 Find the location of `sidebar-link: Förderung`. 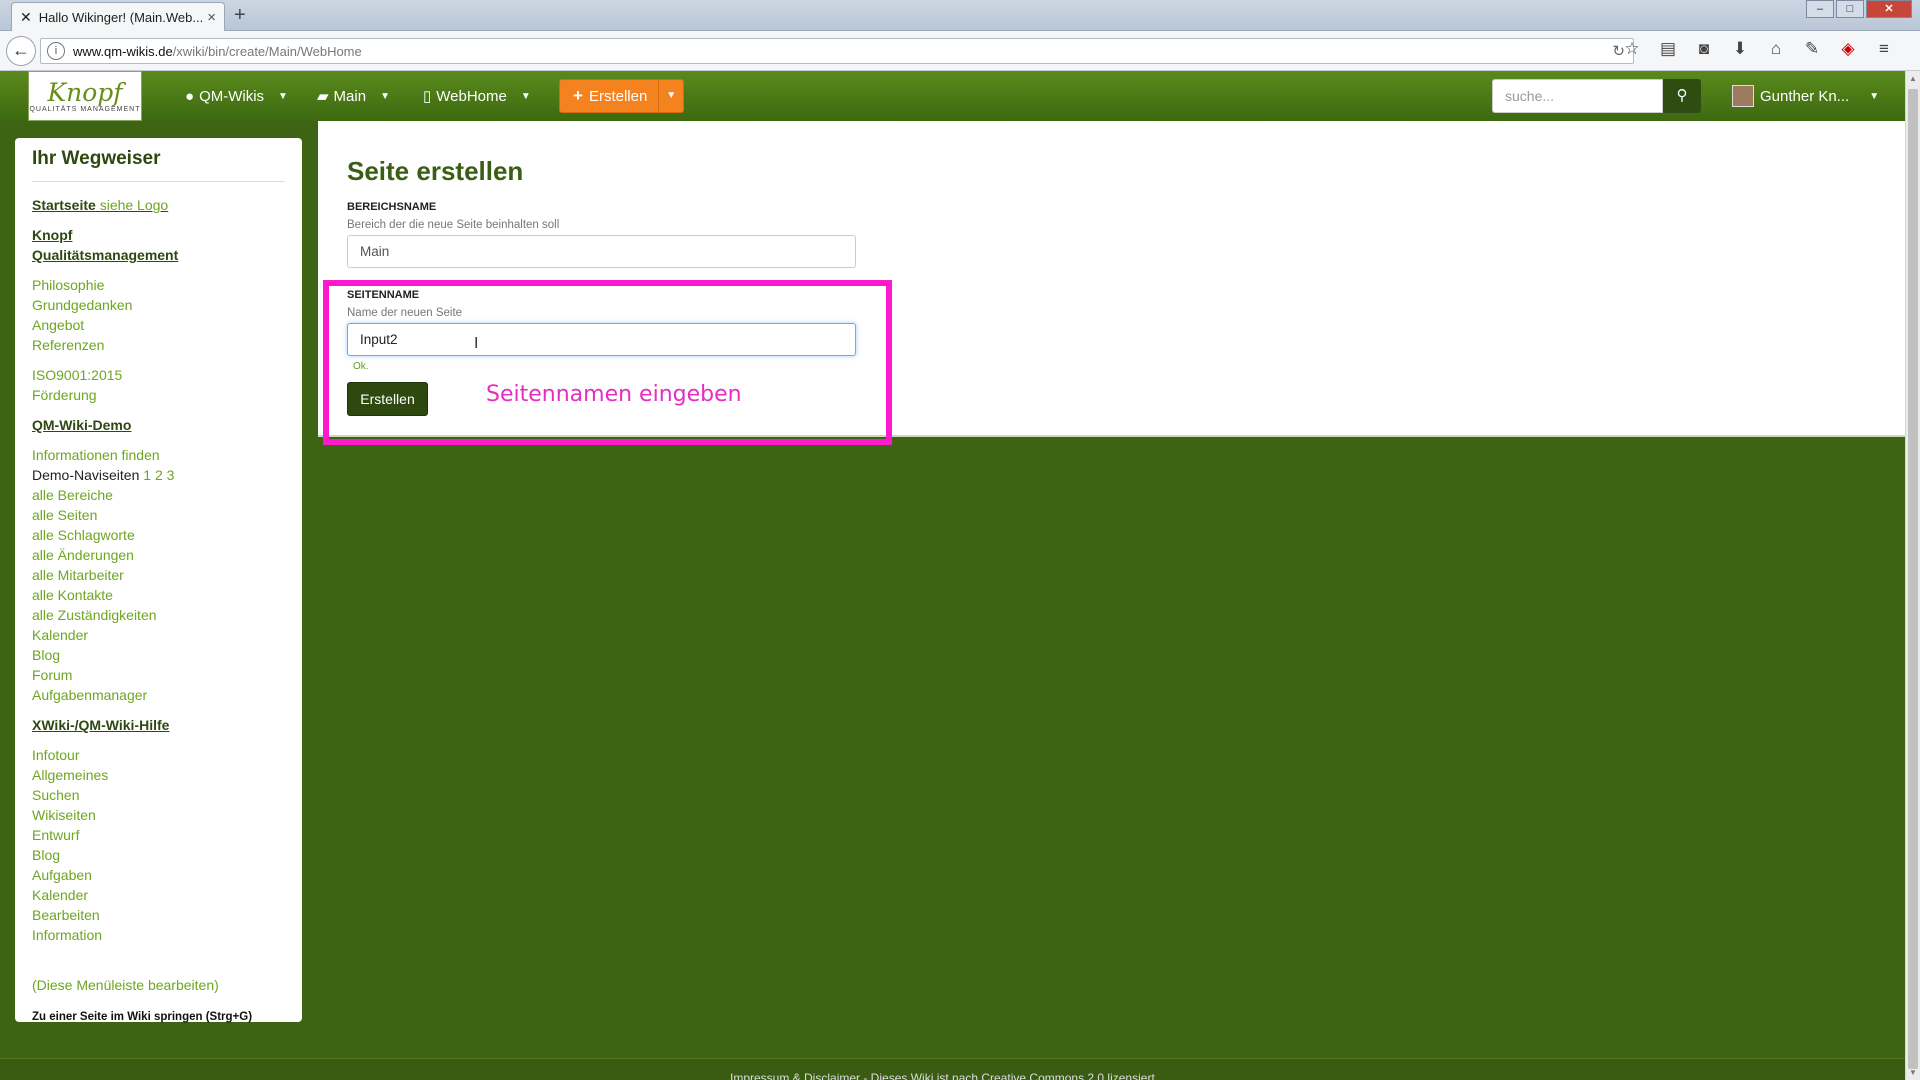

sidebar-link: Förderung is located at coordinates (158, 395).